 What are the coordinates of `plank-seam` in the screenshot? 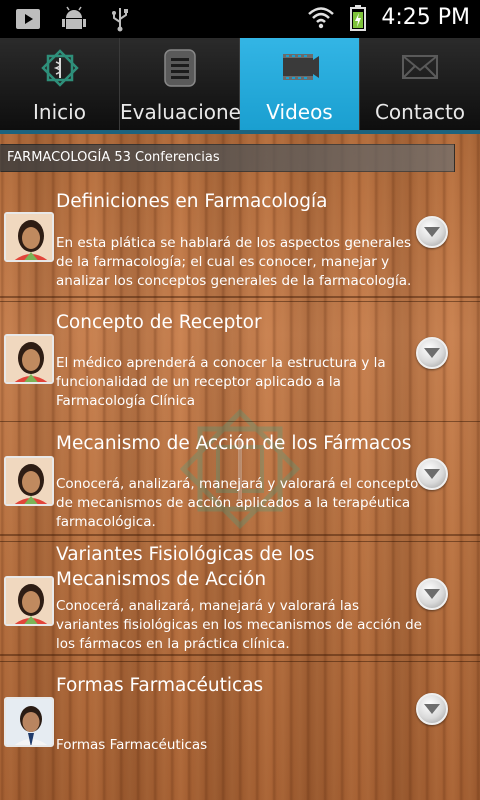 It's located at (240, 297).